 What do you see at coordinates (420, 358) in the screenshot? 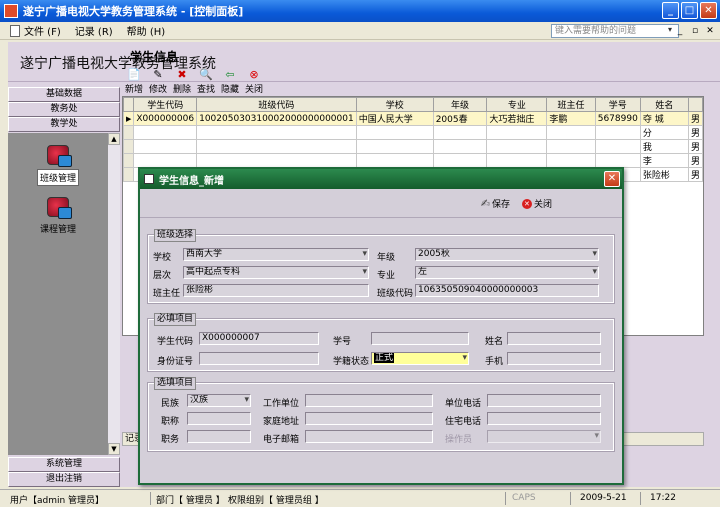
I see `status-select: 正式` at bounding box center [420, 358].